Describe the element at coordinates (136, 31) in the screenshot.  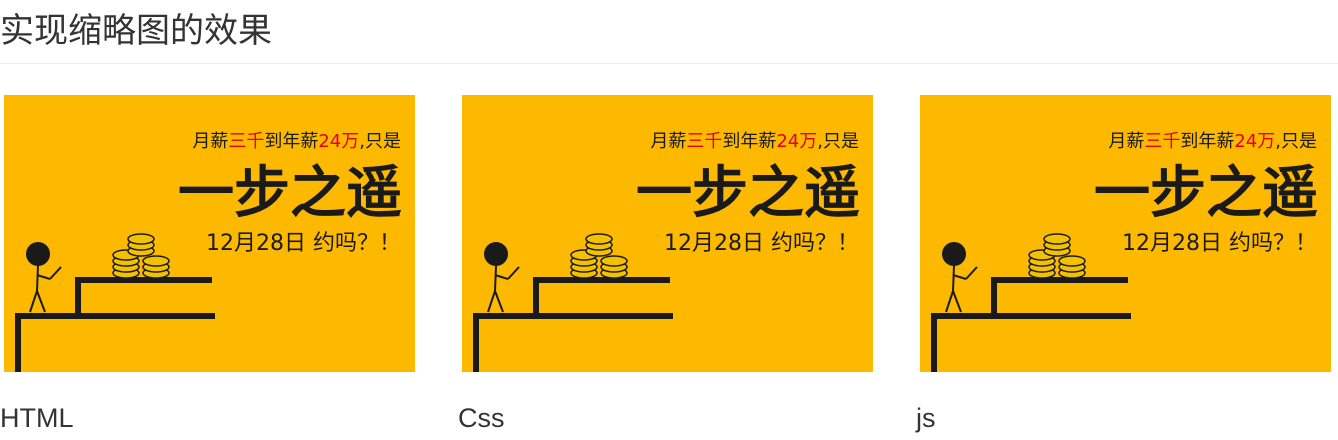
I see `page-title: 实现缩略图的效果` at that location.